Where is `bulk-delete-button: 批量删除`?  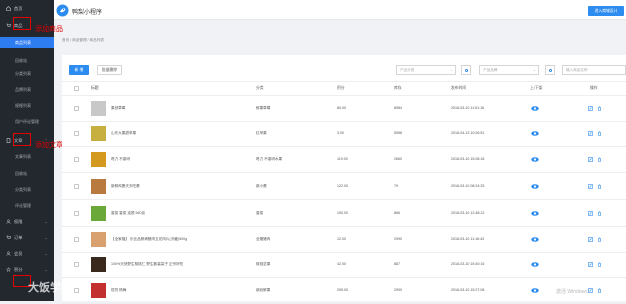
bulk-delete-button: 批量删除 is located at coordinates (109, 70).